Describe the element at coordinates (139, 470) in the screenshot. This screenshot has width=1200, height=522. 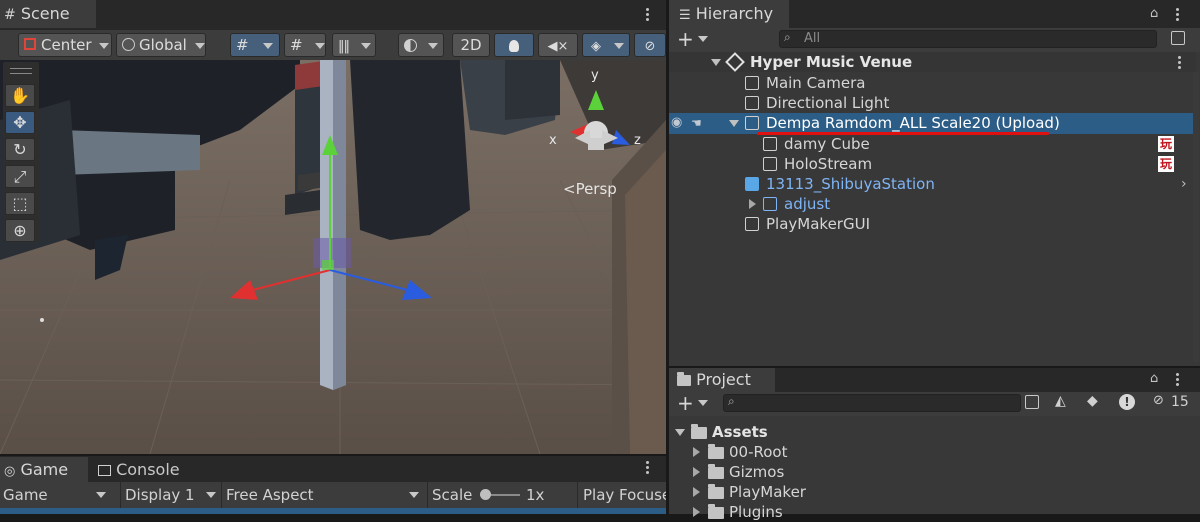
I see `tab-console: Console` at that location.